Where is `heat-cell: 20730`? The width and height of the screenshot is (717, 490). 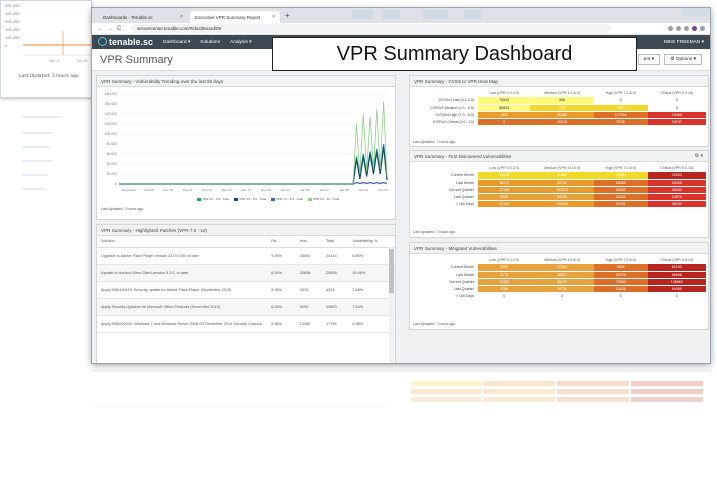 heat-cell: 20730 is located at coordinates (562, 289).